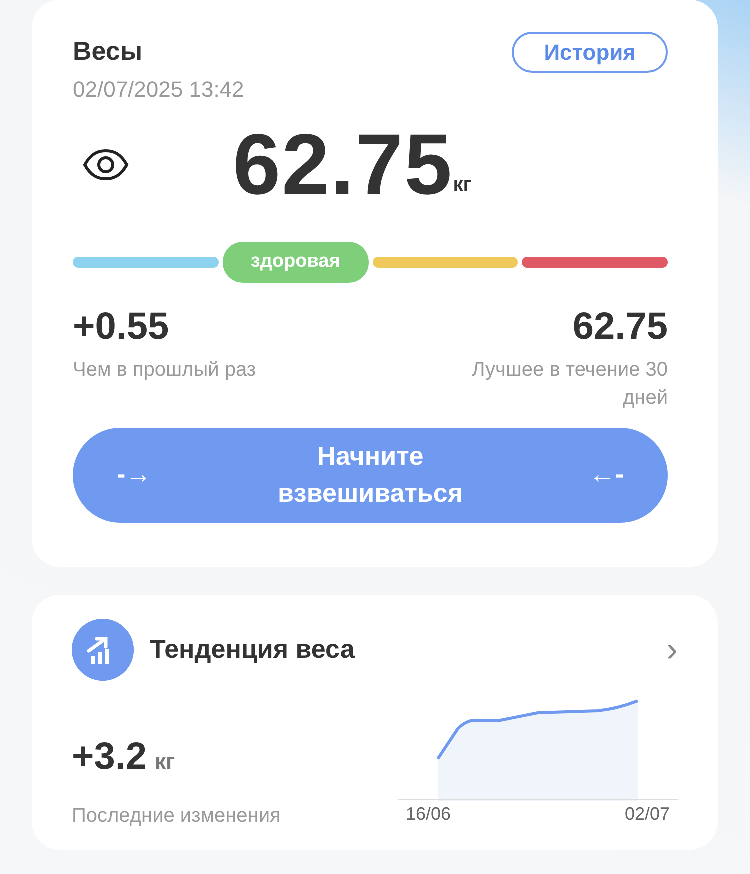  What do you see at coordinates (103, 649) in the screenshot?
I see `trend-icon` at bounding box center [103, 649].